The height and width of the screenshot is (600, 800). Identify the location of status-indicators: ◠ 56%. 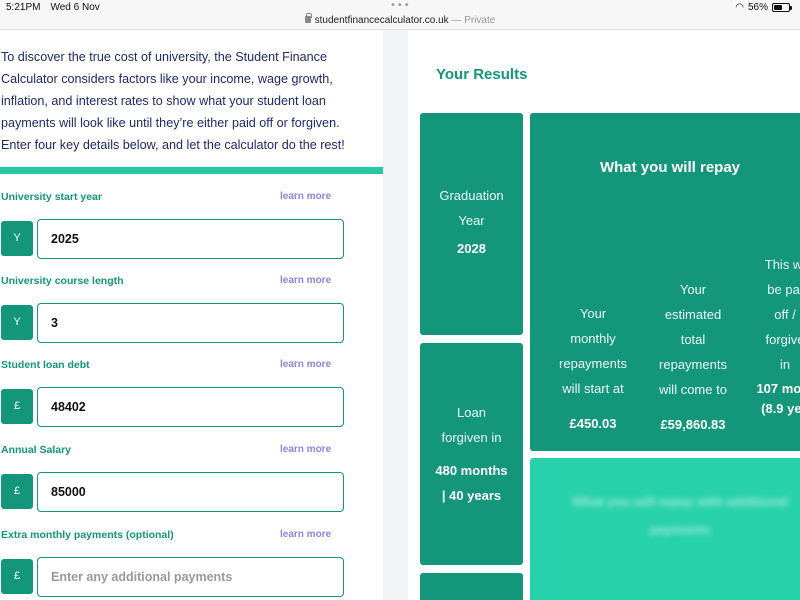
(763, 7).